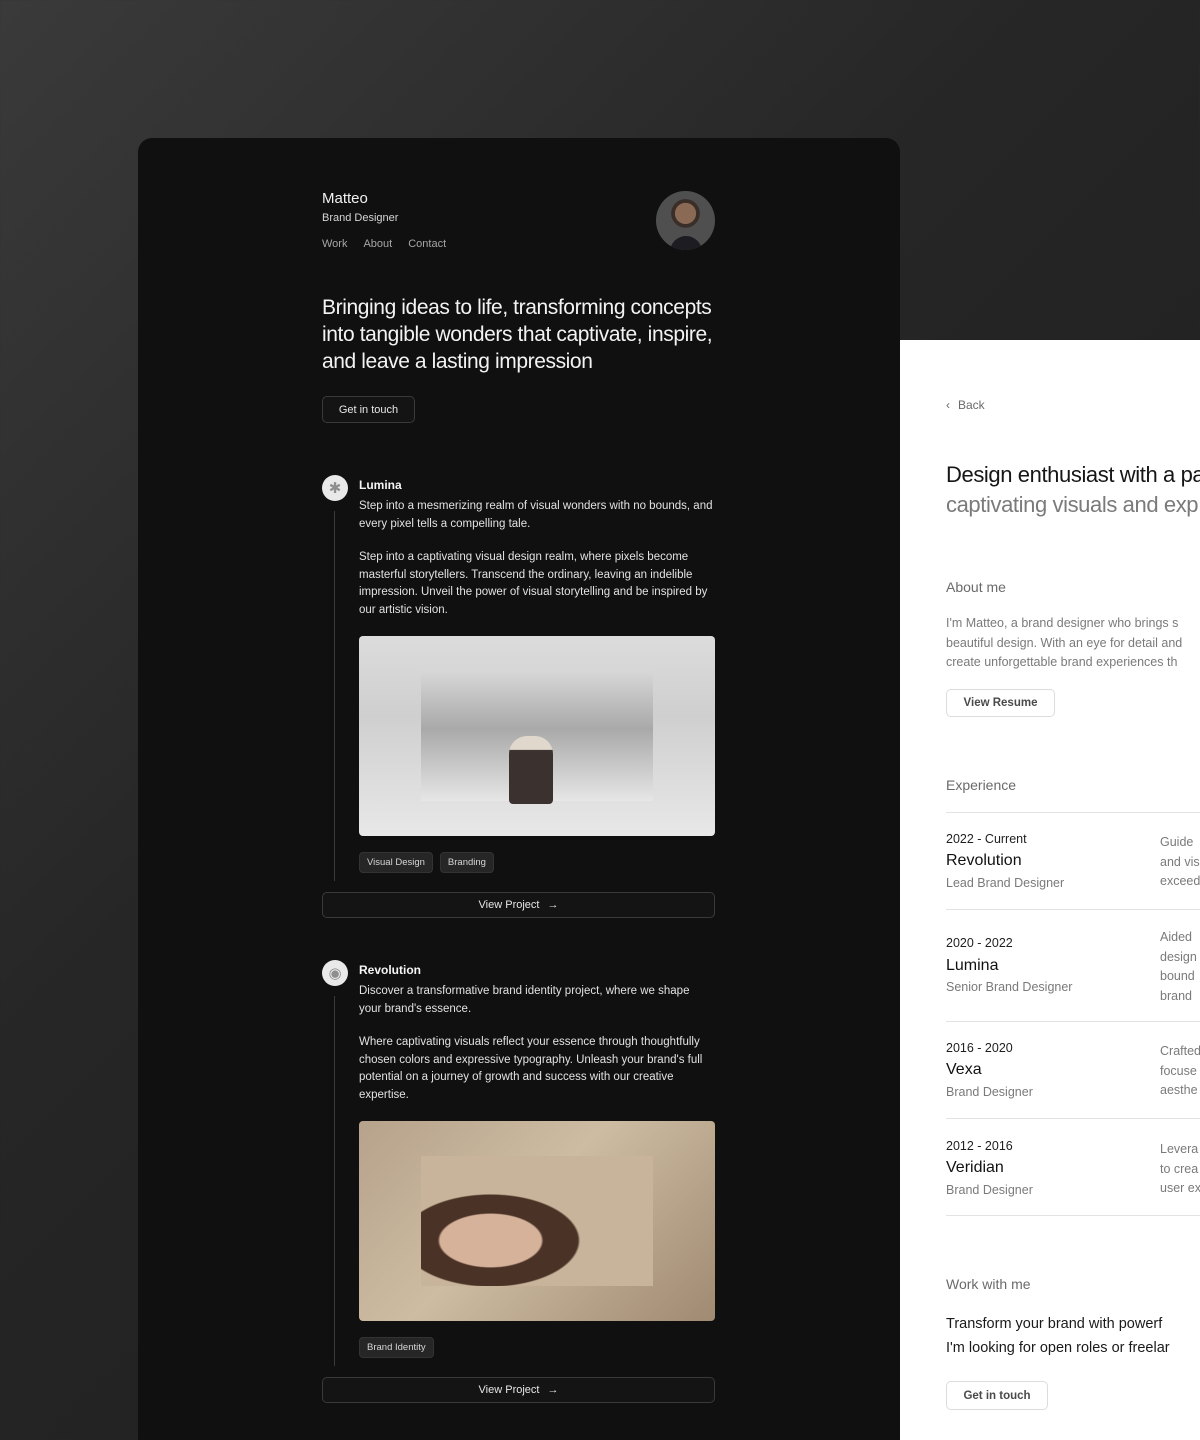  I want to click on experience-description: Levera to crea user ex, so click(1180, 1168).